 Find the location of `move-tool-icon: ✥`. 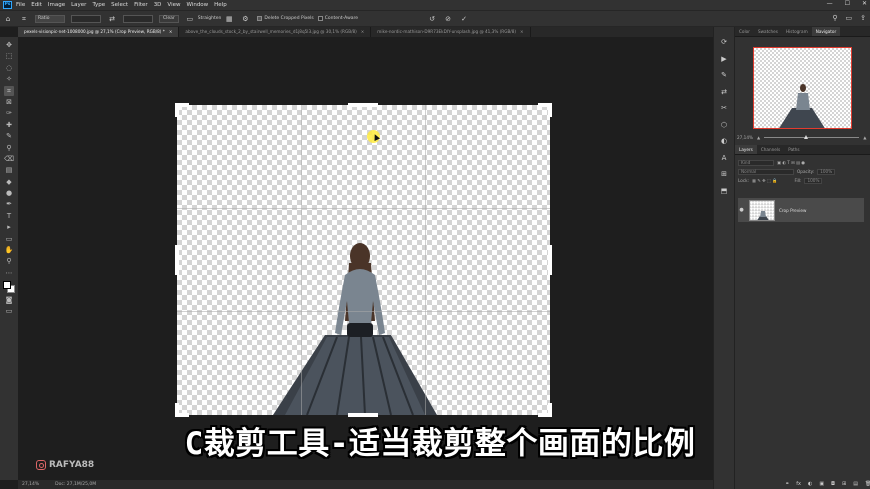

move-tool-icon: ✥ is located at coordinates (9, 45).